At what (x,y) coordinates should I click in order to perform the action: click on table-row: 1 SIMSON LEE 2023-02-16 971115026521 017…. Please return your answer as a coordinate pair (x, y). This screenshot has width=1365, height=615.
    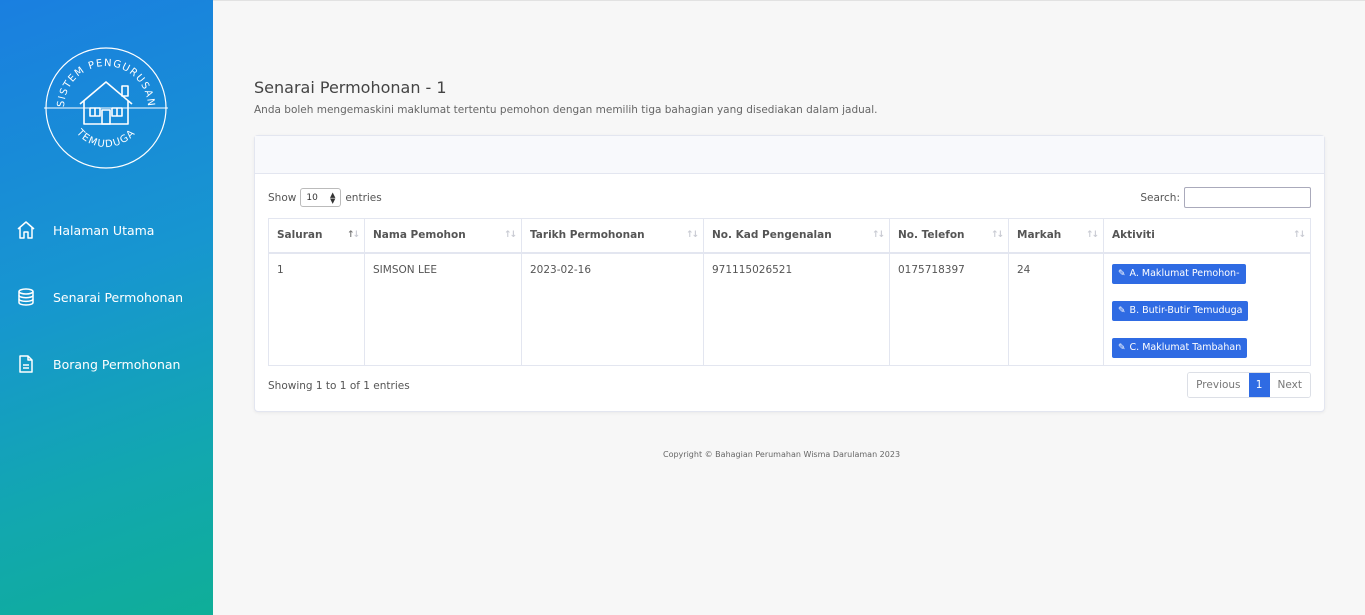
    Looking at the image, I should click on (789, 309).